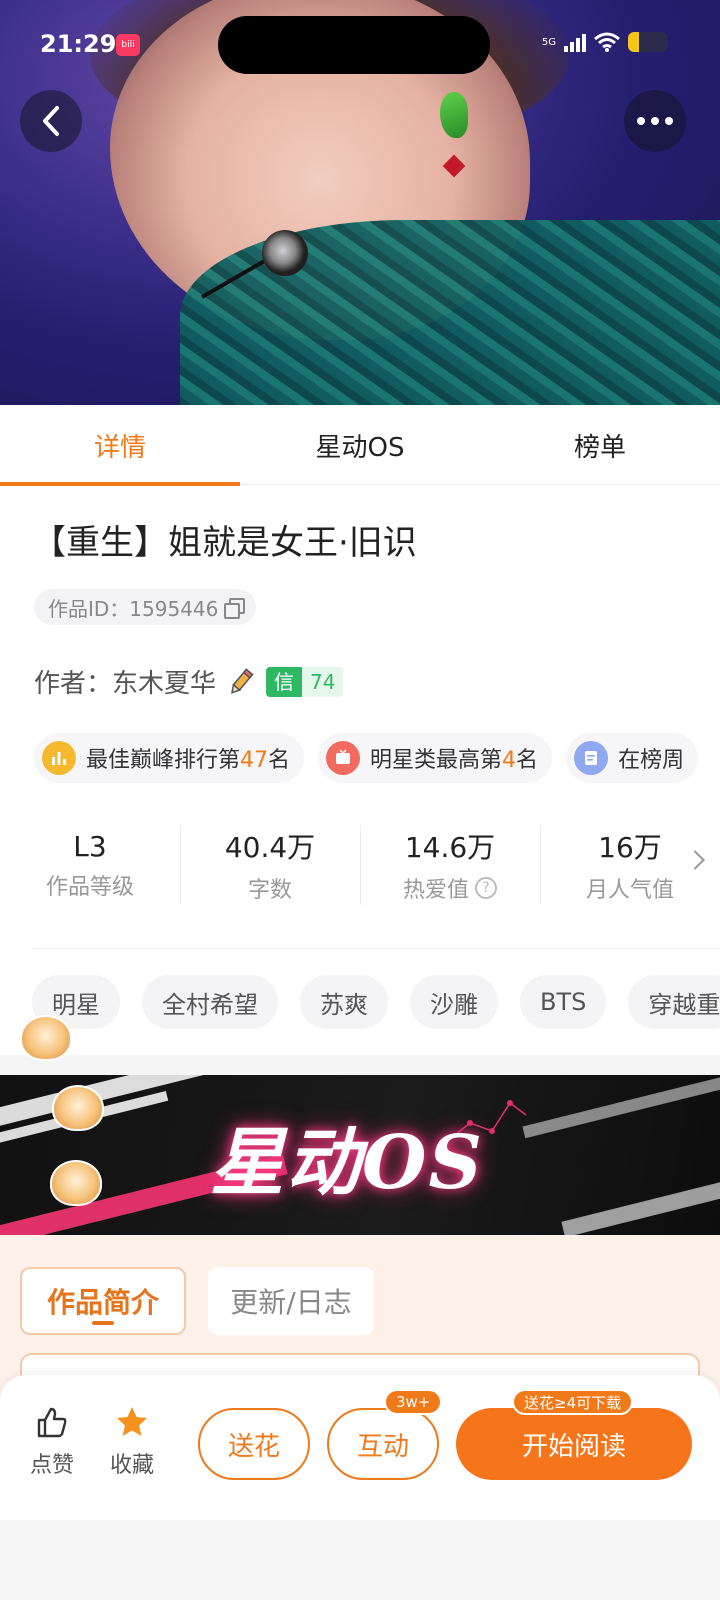 The width and height of the screenshot is (720, 1600). Describe the element at coordinates (284, 681) in the screenshot. I see `credit-key: 信` at that location.